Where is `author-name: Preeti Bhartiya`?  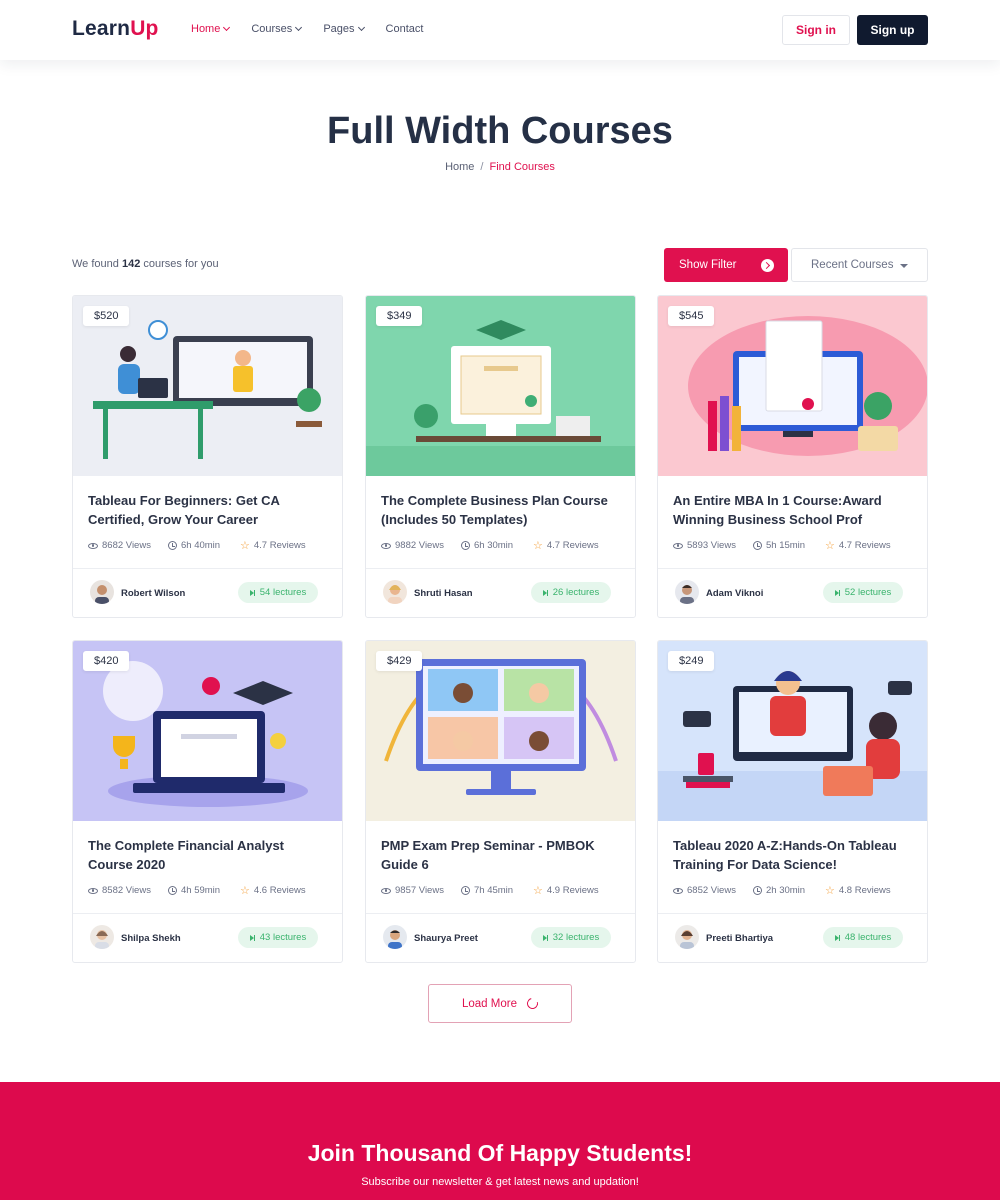 author-name: Preeti Bhartiya is located at coordinates (739, 938).